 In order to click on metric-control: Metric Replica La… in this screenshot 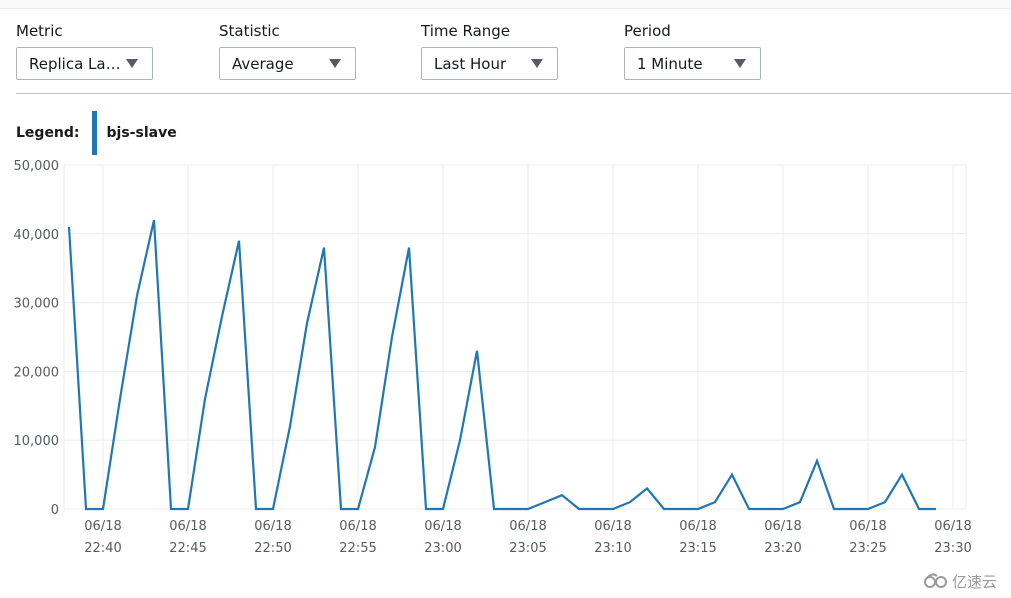, I will do `click(84, 50)`.